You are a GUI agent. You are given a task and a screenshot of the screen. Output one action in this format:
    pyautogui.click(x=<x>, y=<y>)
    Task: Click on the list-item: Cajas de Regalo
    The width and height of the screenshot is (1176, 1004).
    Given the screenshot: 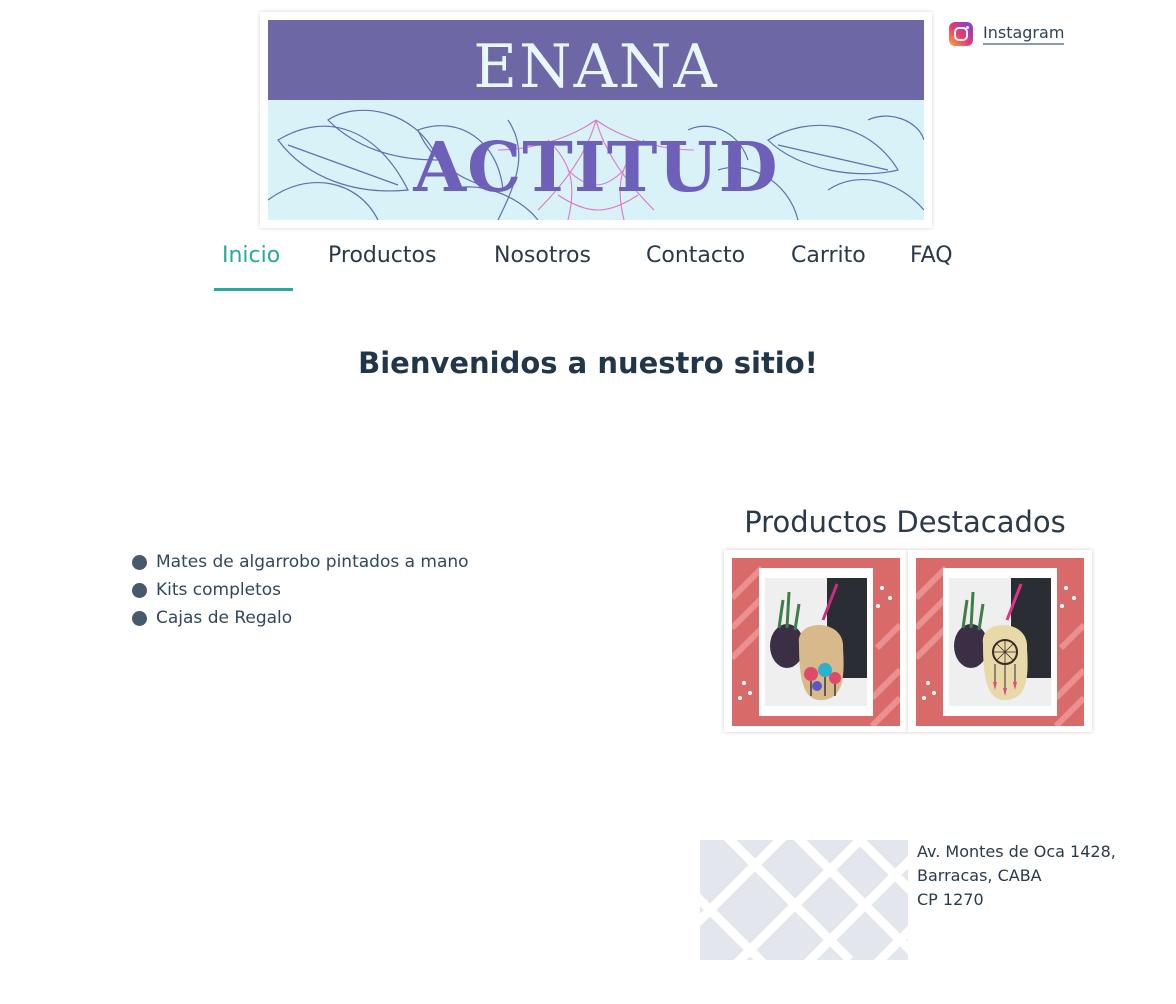 What is the action you would take?
    pyautogui.click(x=300, y=618)
    